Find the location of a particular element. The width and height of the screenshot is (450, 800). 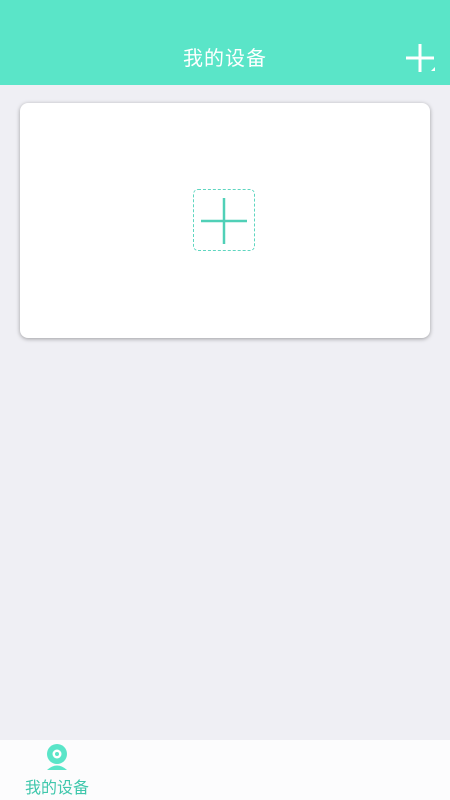

dashed-plus-icon is located at coordinates (224, 220).